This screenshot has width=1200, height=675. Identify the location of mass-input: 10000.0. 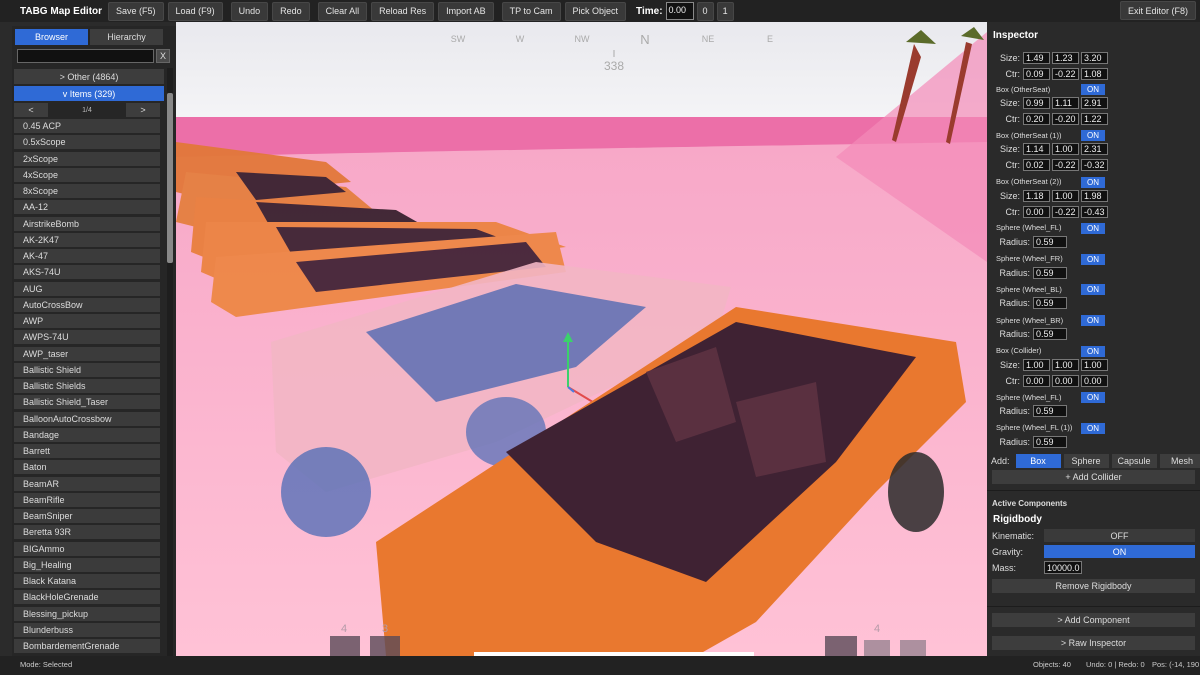
(1063, 567).